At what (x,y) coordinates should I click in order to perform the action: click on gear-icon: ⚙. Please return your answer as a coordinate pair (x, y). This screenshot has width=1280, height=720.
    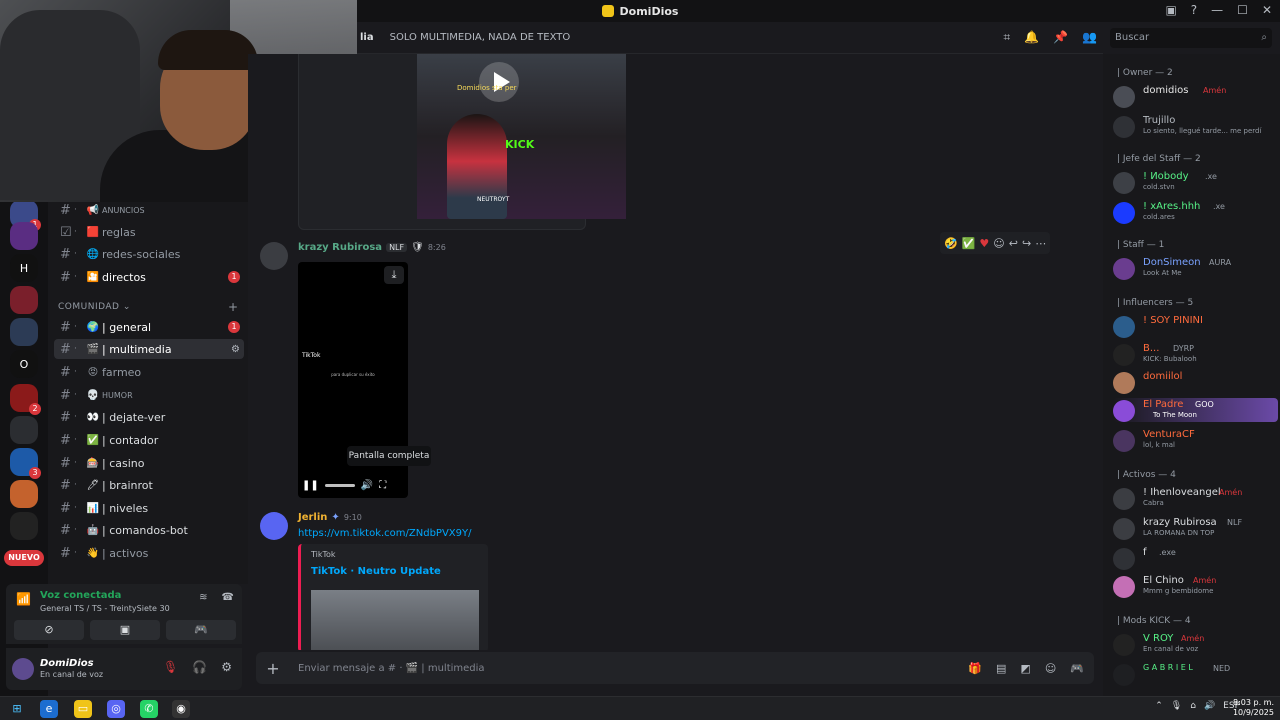
    Looking at the image, I should click on (226, 667).